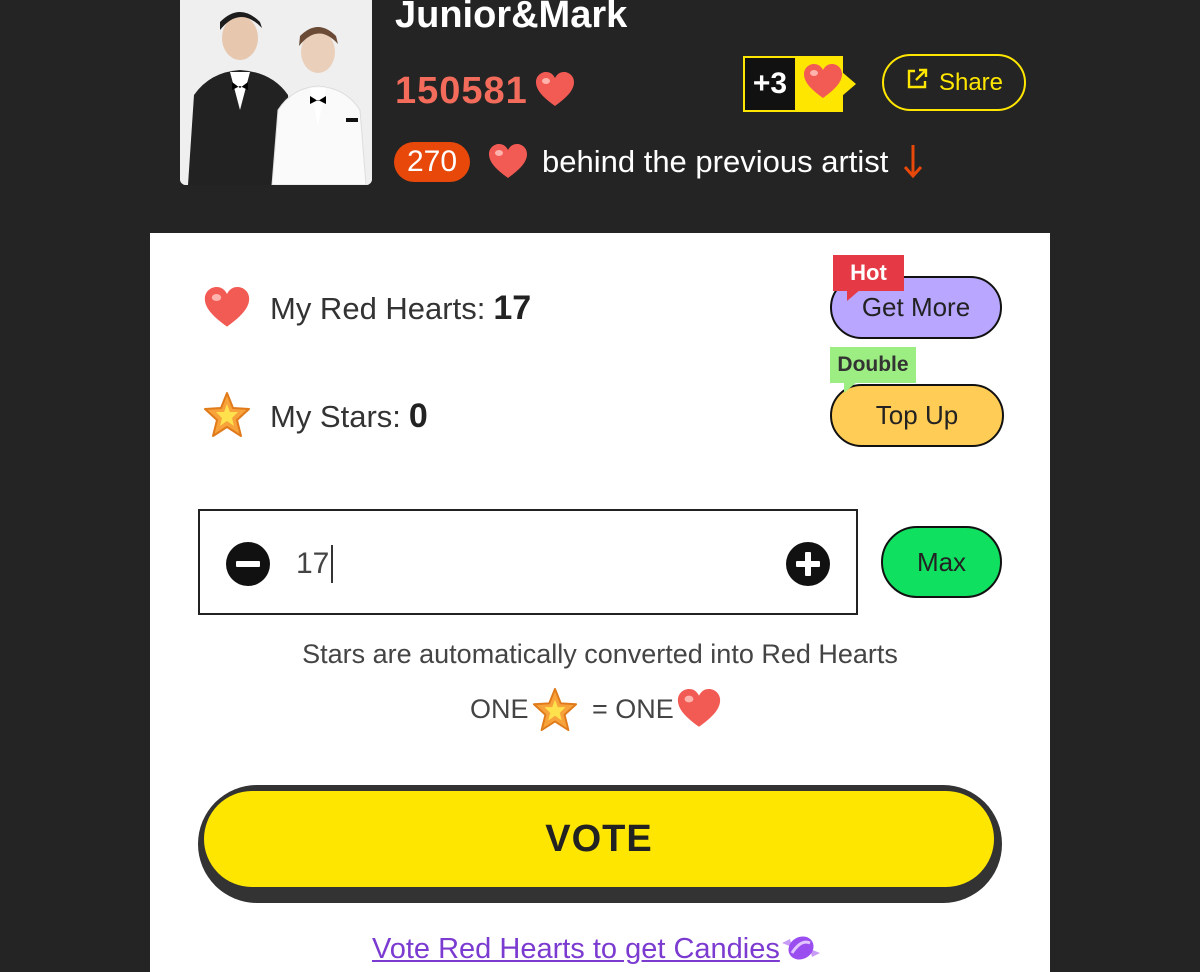 This screenshot has width=1200, height=972. I want to click on double-tag-tail, so click(851, 387).